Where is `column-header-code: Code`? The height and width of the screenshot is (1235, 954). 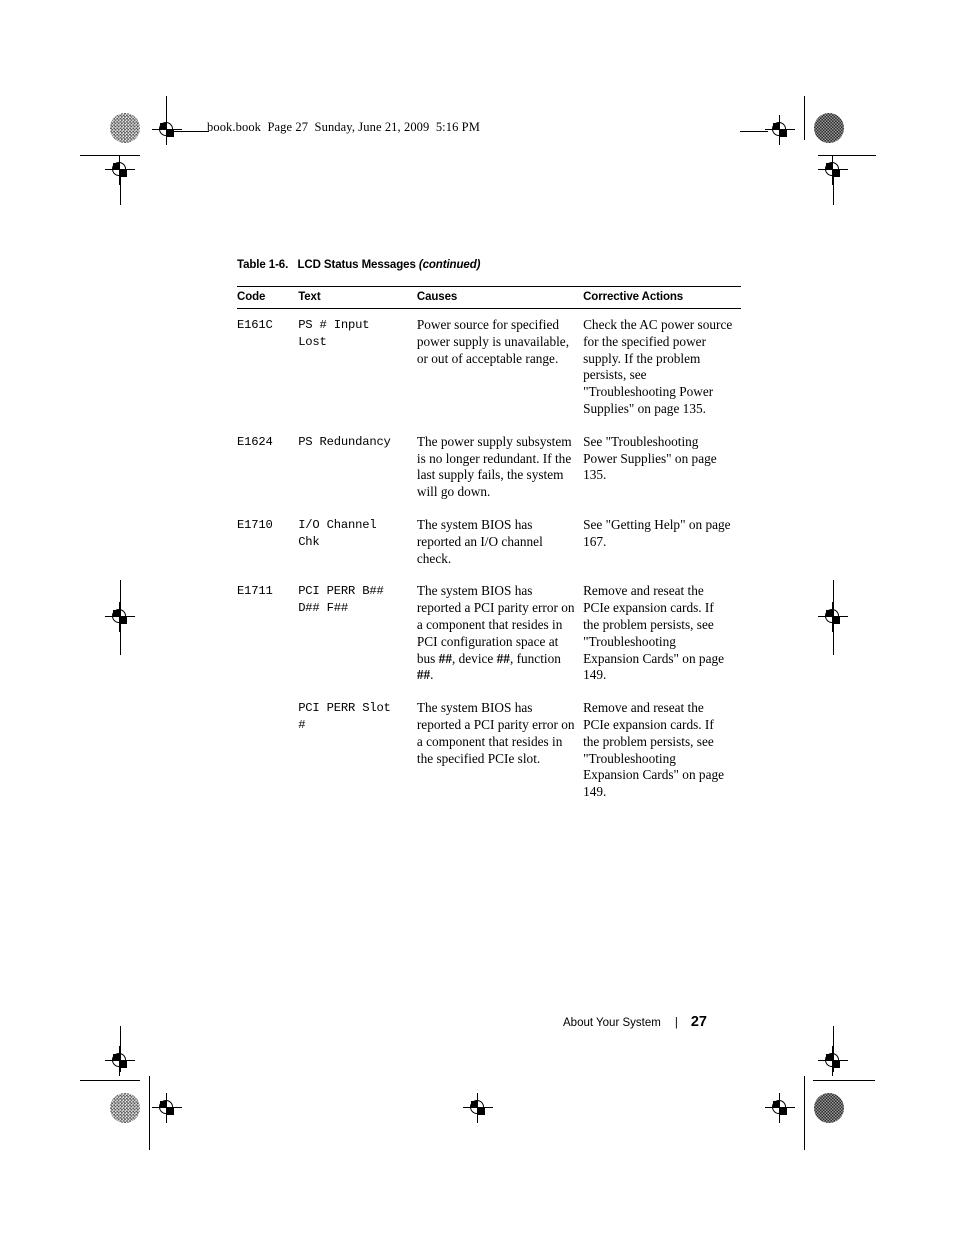 column-header-code: Code is located at coordinates (268, 297).